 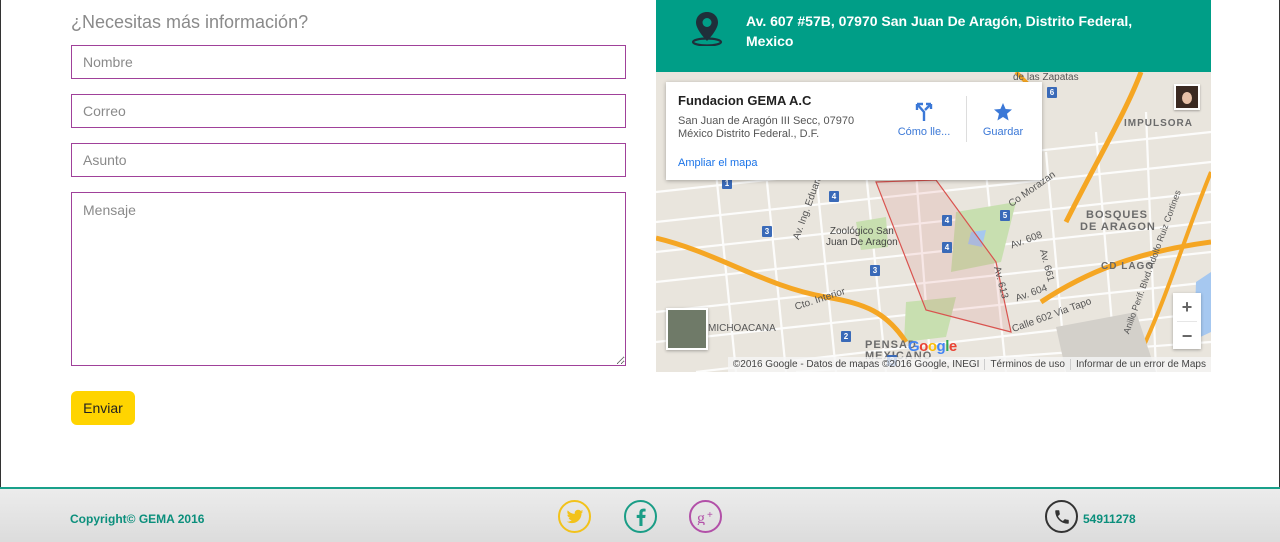 I want to click on footer: Copyright© GEMA 2016 g + 54911278, so click(x=640, y=514).